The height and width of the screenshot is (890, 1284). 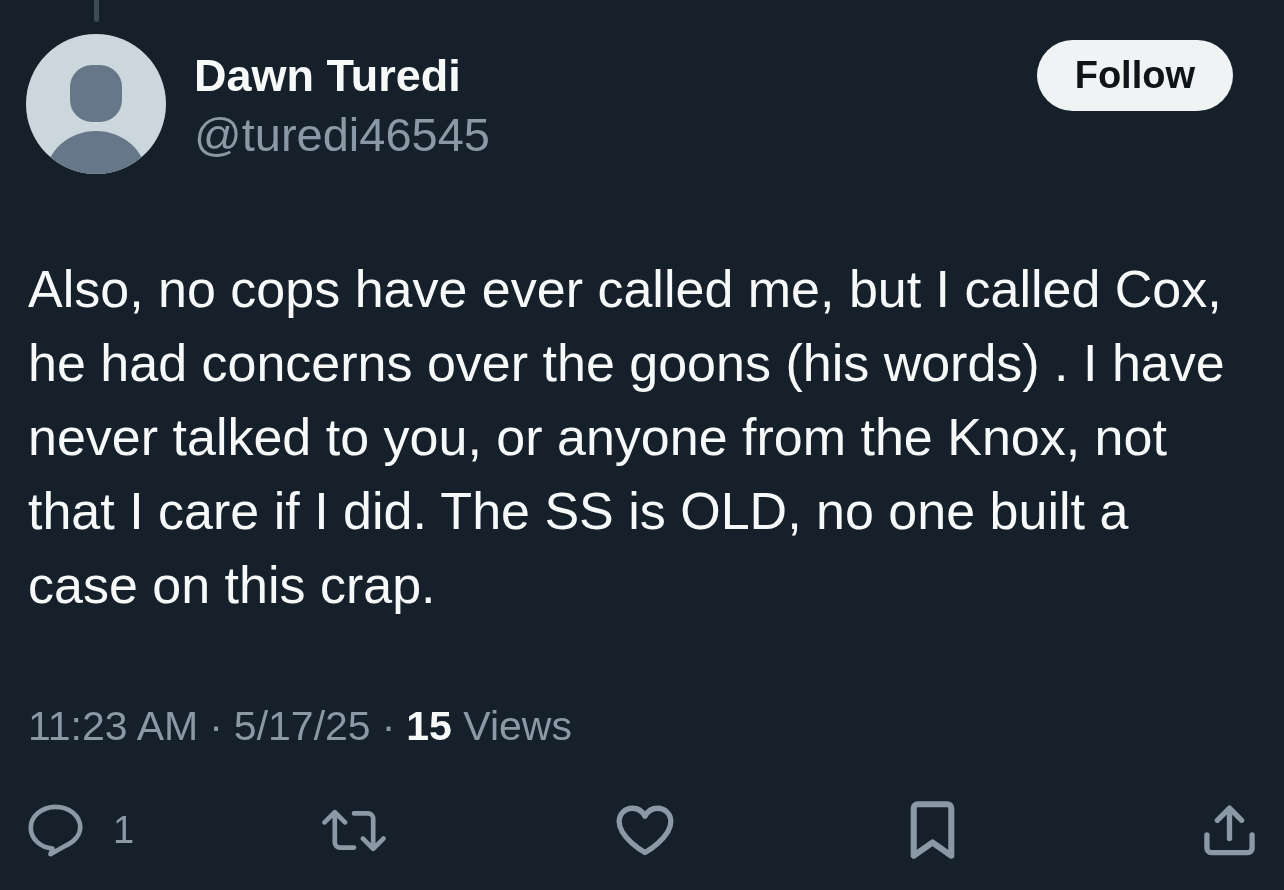 I want to click on bookmark-icon, so click(x=932, y=830).